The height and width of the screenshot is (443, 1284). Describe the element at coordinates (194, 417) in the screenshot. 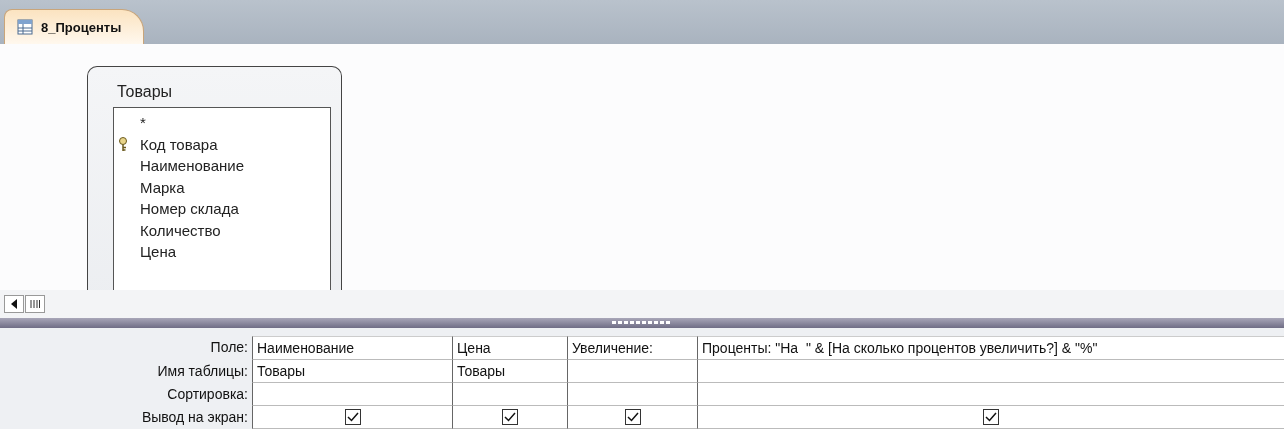

I see `row-label: Вывод на экран:` at that location.